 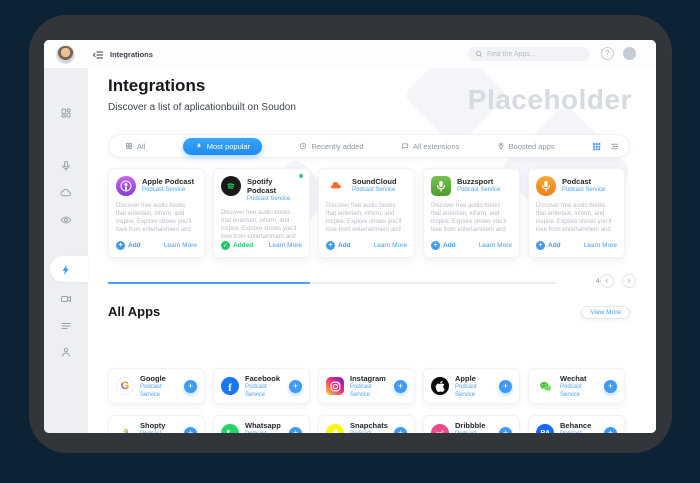 I want to click on app-tile-behance: Bē Behance Podcast Service +, so click(x=576, y=424).